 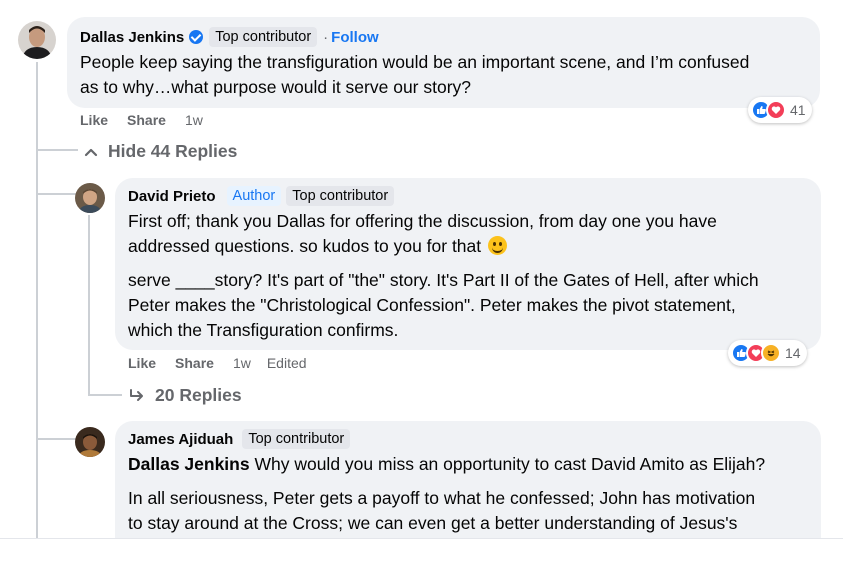 I want to click on reaction-summary-dallas: 41, so click(x=780, y=110).